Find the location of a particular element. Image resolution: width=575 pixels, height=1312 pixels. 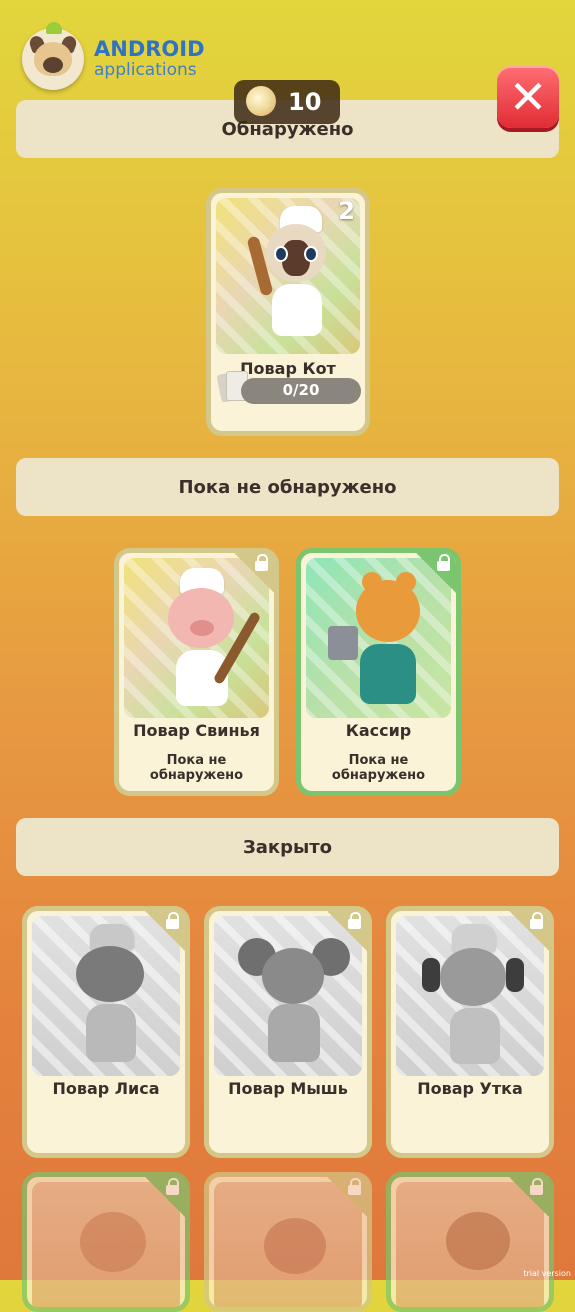

close-icon: ✕ is located at coordinates (528, 97).